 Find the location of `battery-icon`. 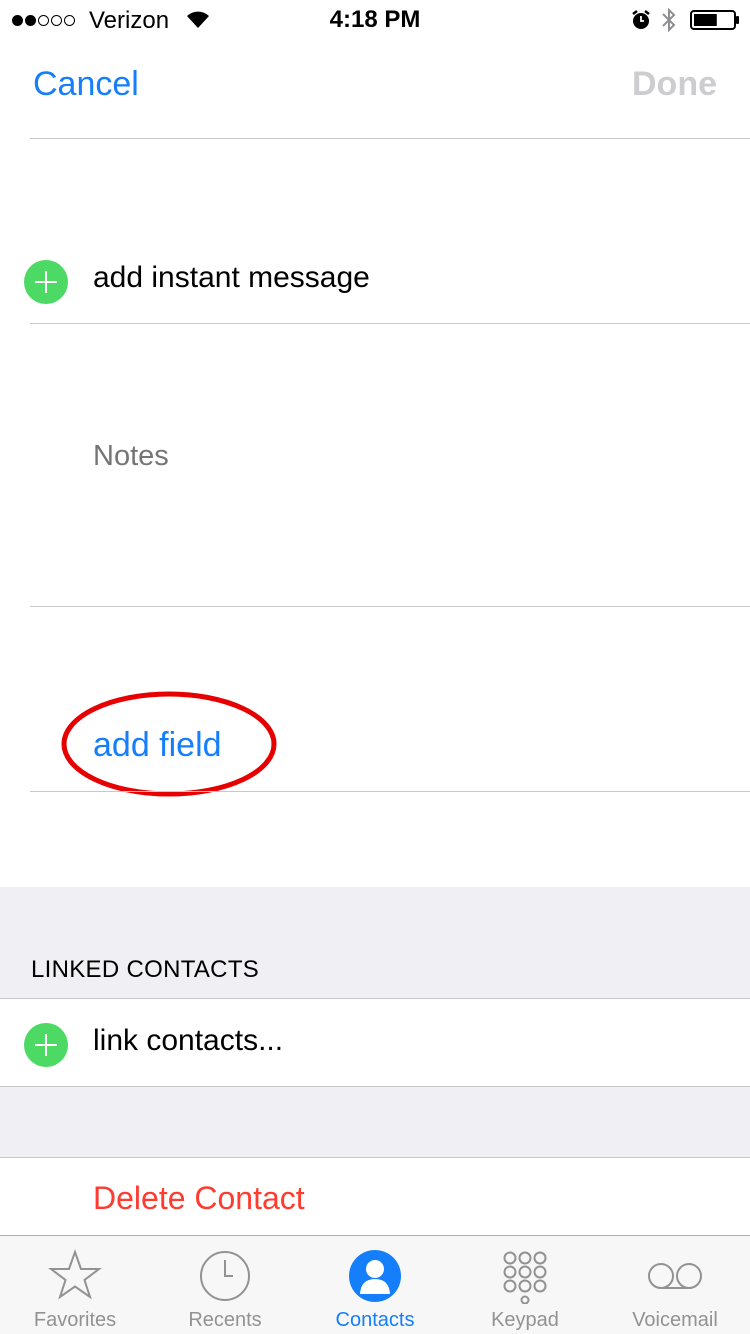

battery-icon is located at coordinates (714, 20).